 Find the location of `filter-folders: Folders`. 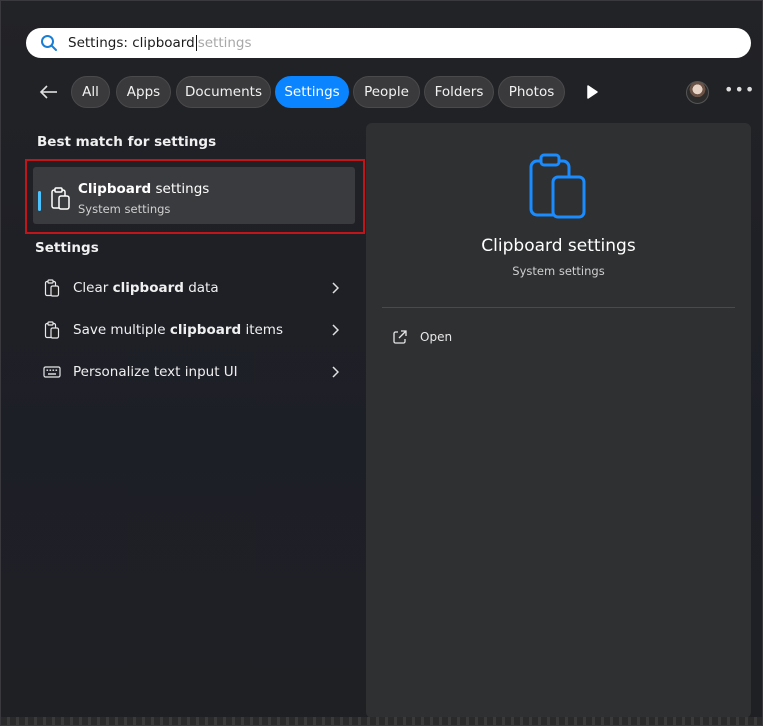

filter-folders: Folders is located at coordinates (459, 92).